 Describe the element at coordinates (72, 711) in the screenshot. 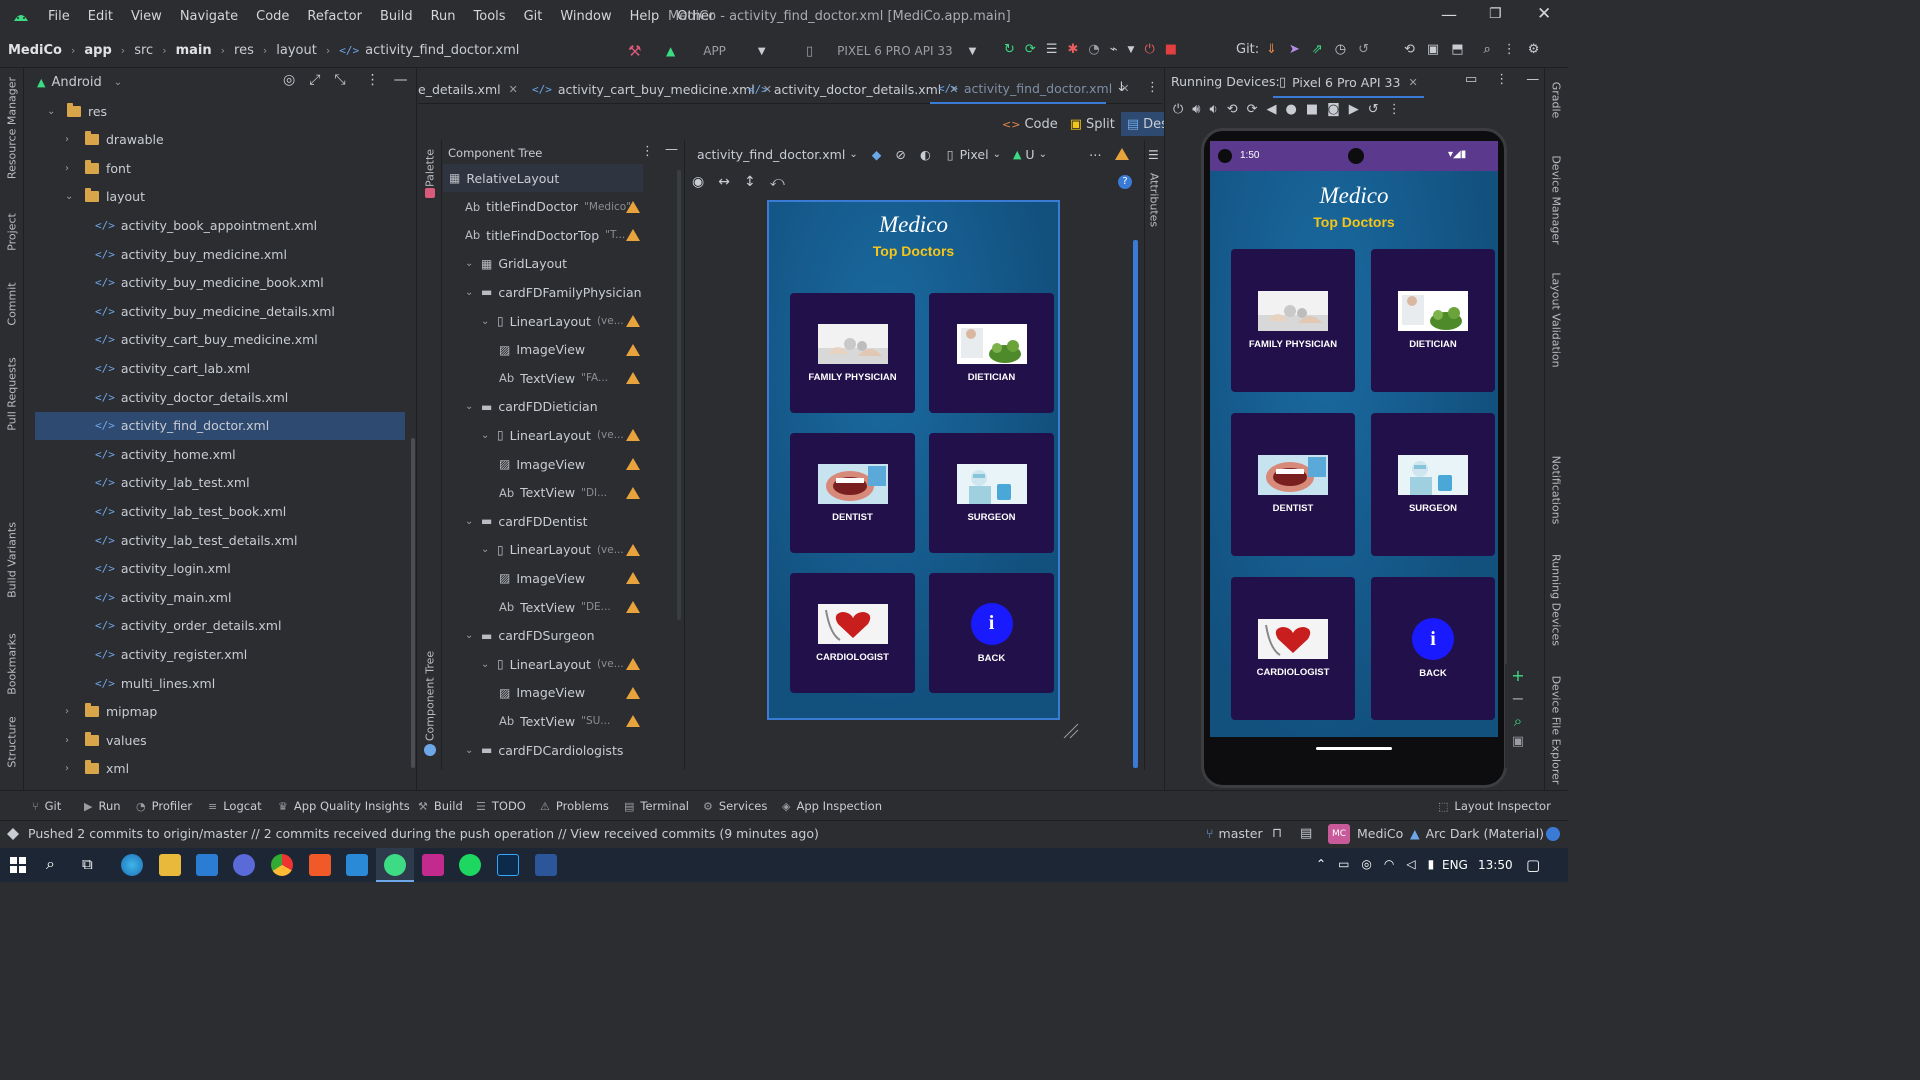

I see `chevron-right-icon: ›` at that location.